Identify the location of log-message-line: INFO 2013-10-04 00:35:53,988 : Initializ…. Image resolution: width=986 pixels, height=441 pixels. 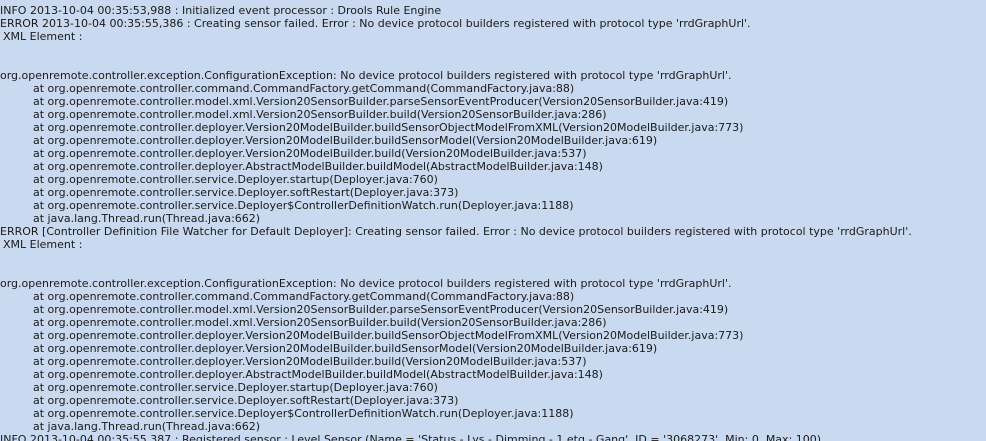
(221, 10).